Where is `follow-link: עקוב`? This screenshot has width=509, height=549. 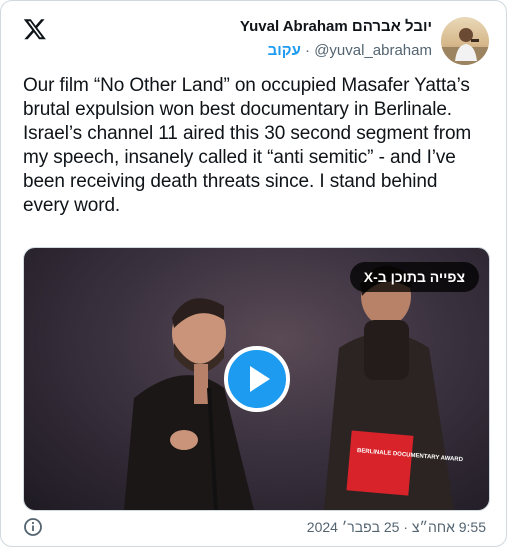
follow-link: עקוב is located at coordinates (284, 50).